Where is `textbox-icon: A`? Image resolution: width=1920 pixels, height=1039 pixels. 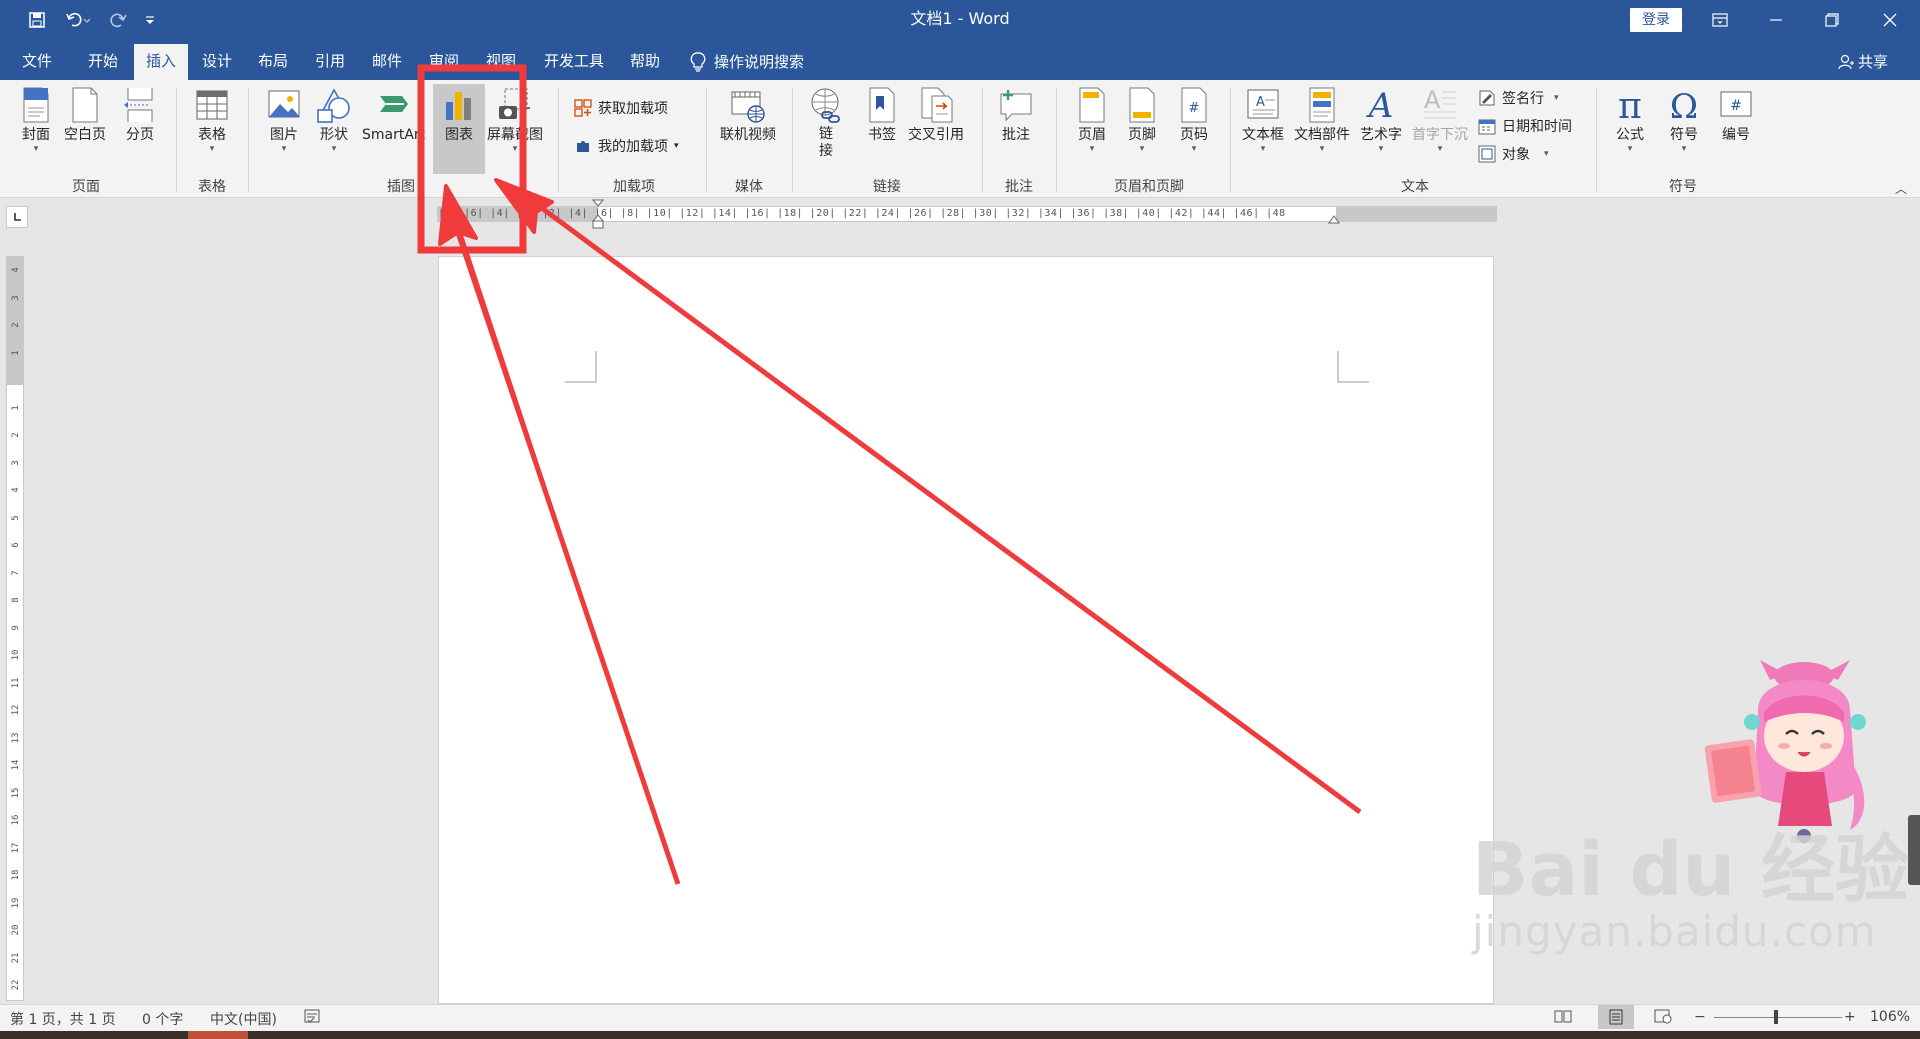 textbox-icon: A is located at coordinates (1263, 104).